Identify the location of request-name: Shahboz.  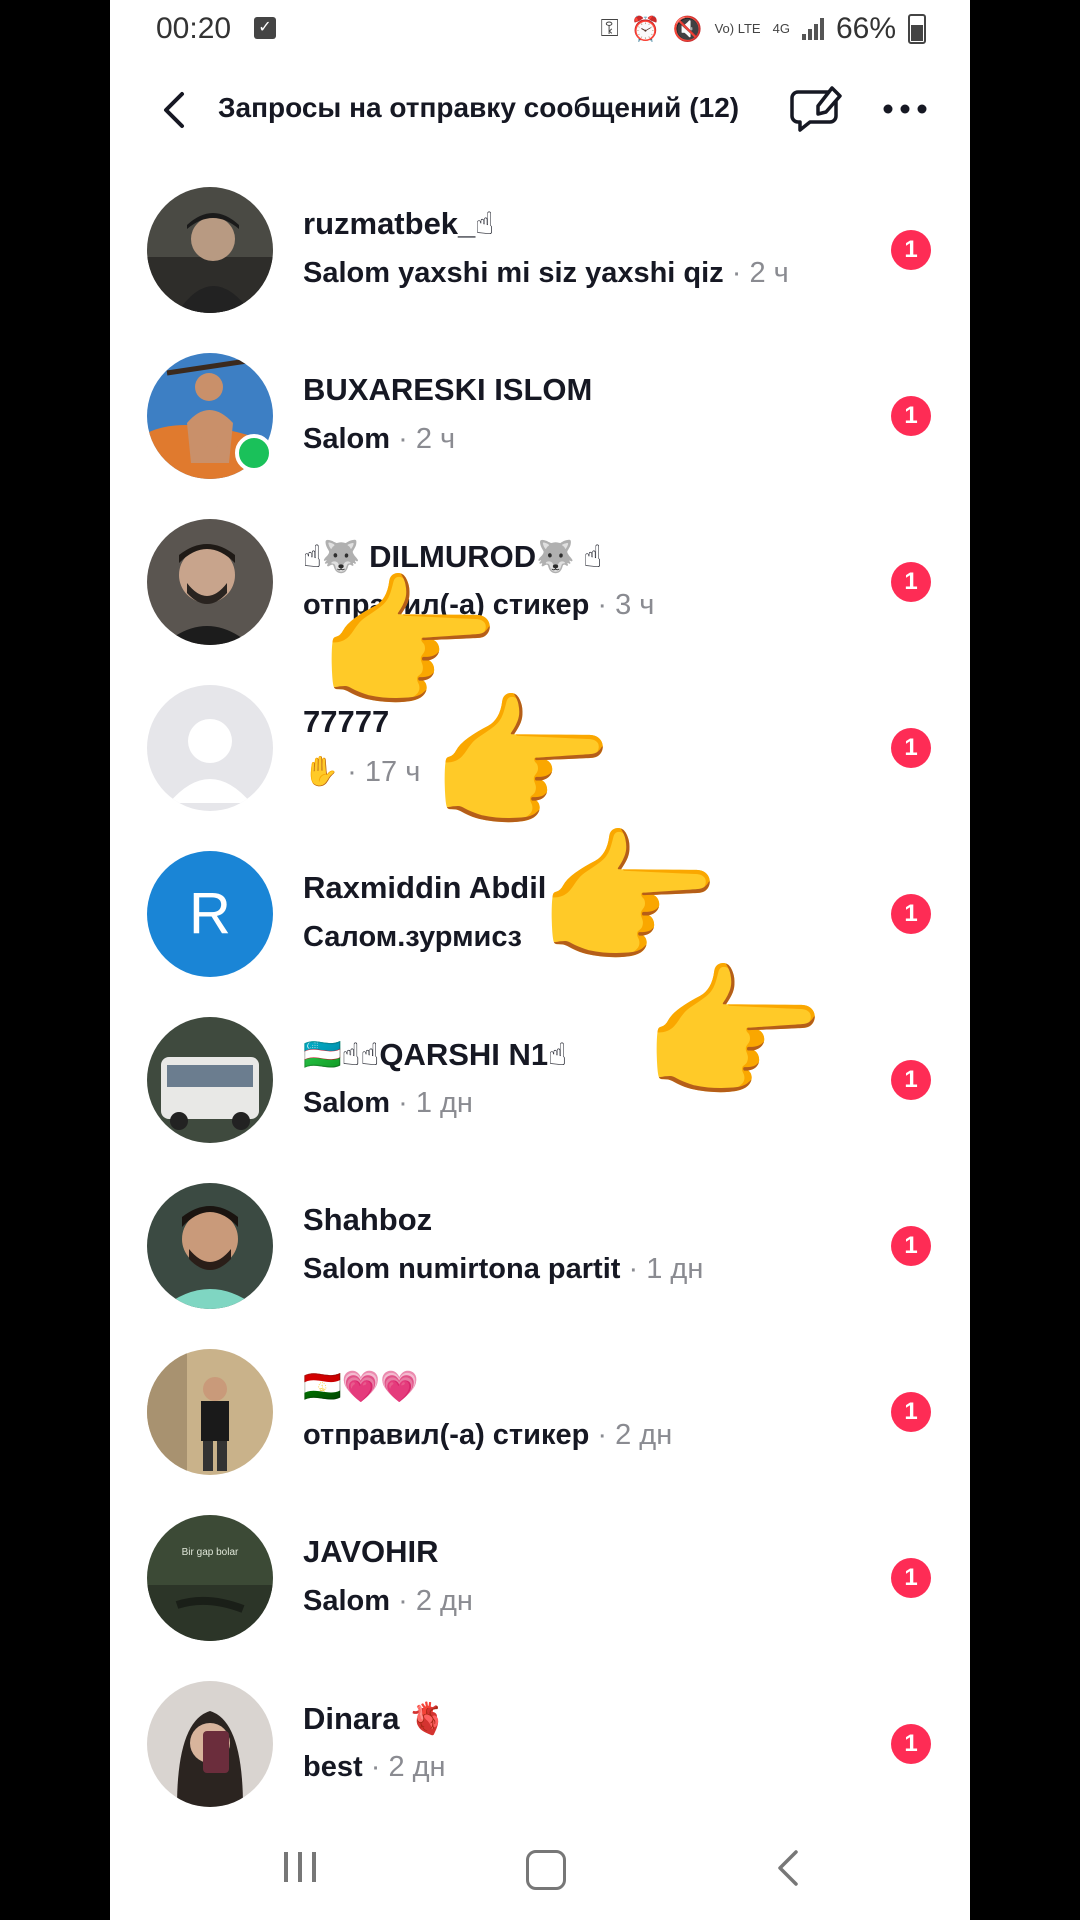
(368, 1219).